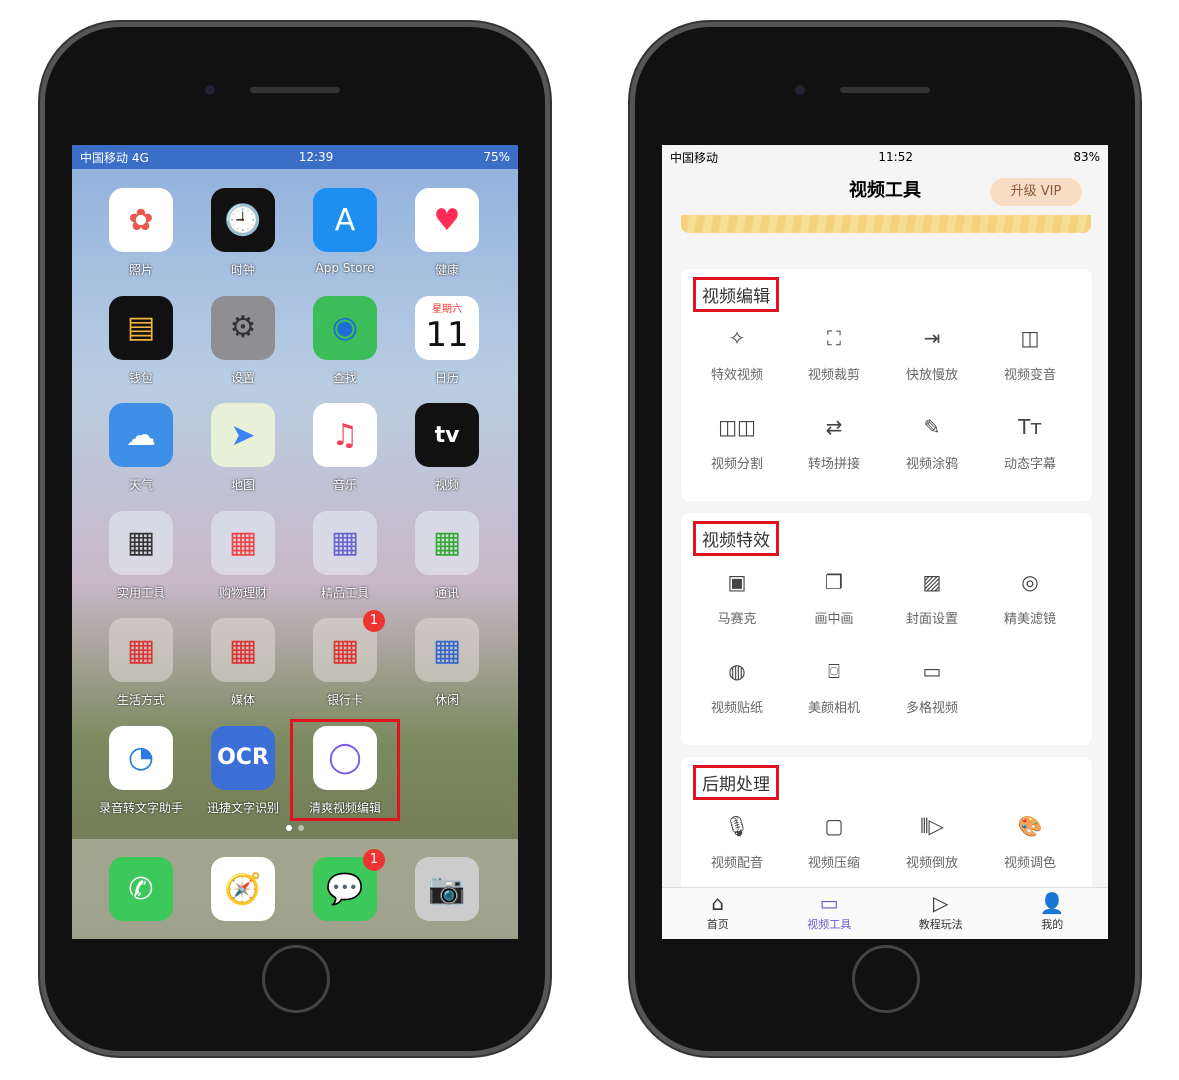  What do you see at coordinates (737, 597) in the screenshot?
I see `tool-马赛克: ▣ 马赛克` at bounding box center [737, 597].